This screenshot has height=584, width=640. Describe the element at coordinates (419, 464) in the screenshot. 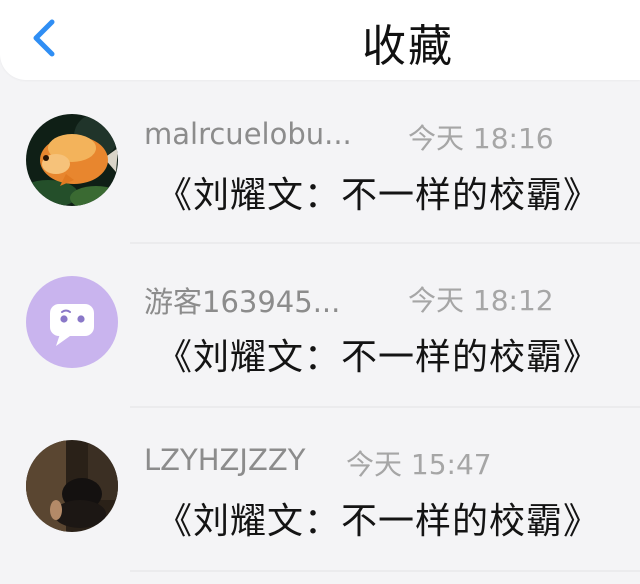

I see `timestamp: 今天 15:47` at that location.